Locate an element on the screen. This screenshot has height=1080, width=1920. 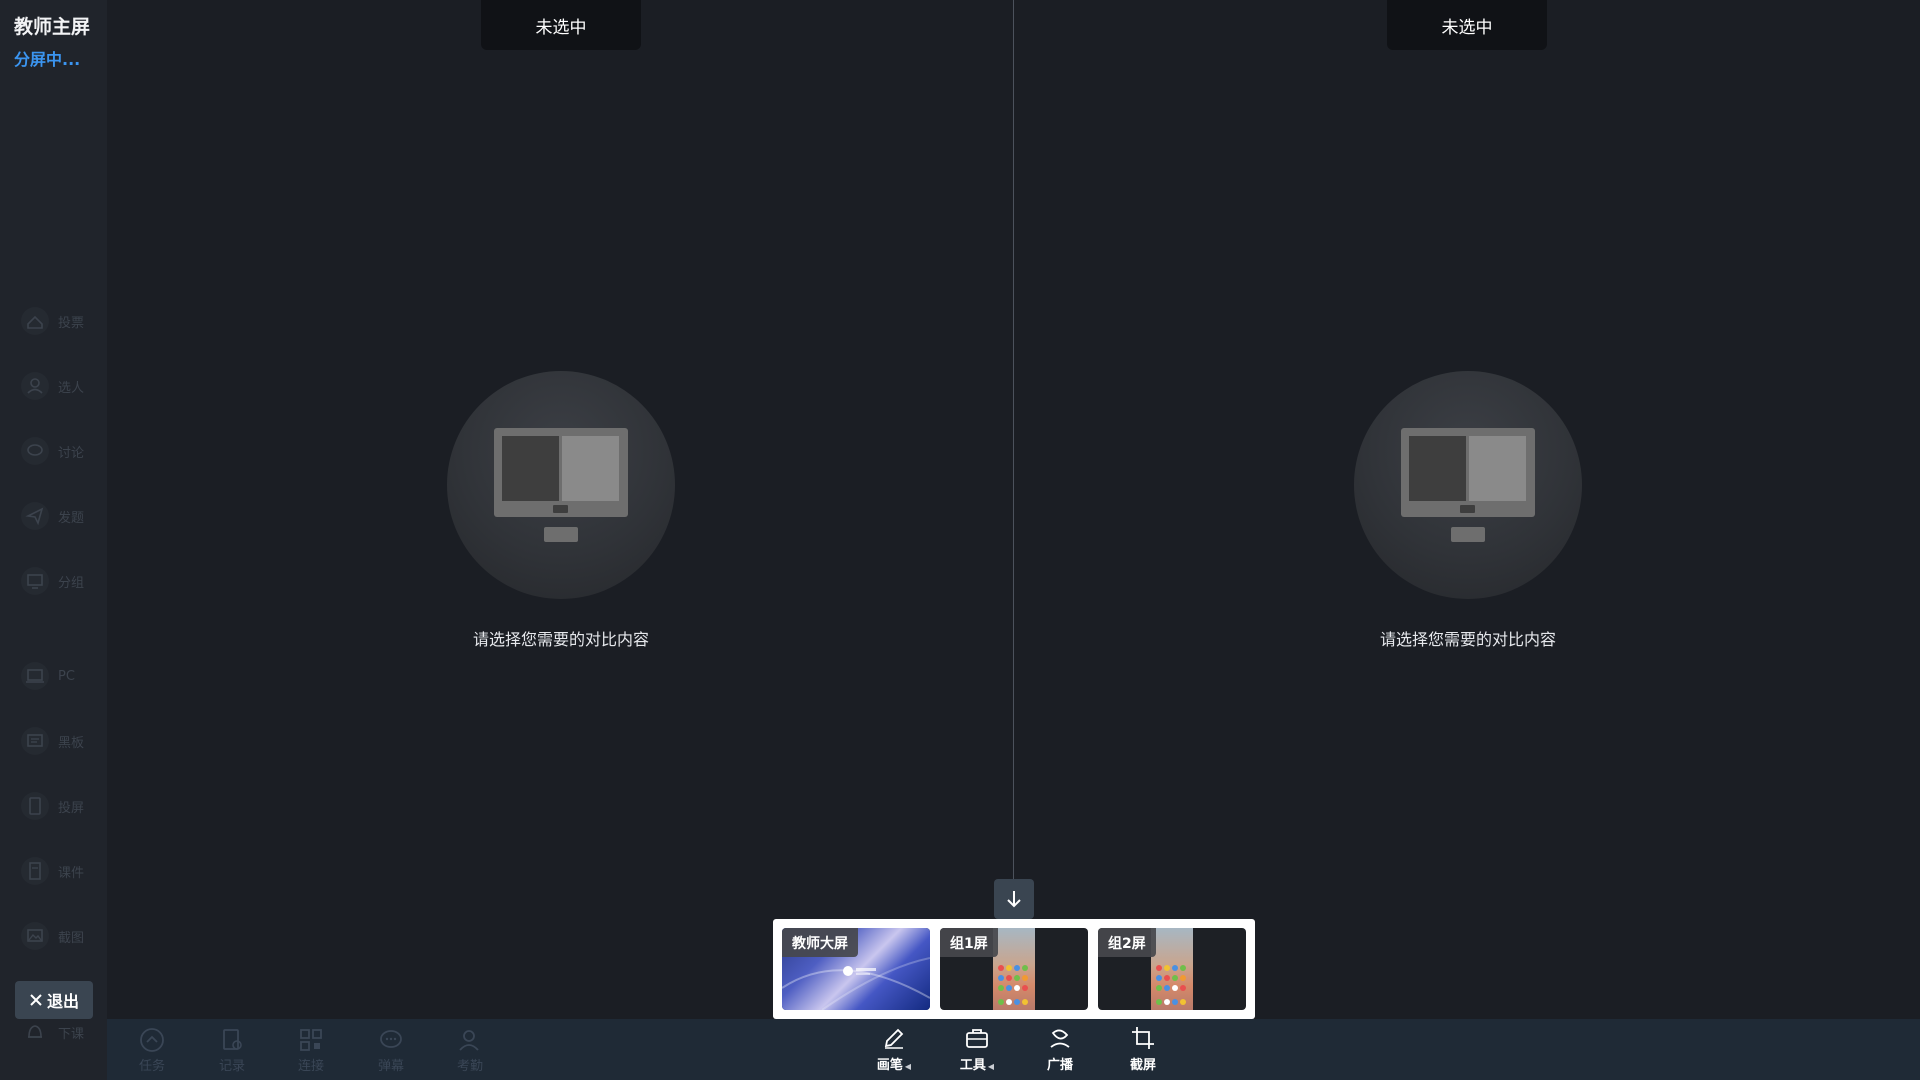
vote-icon is located at coordinates (35, 321).